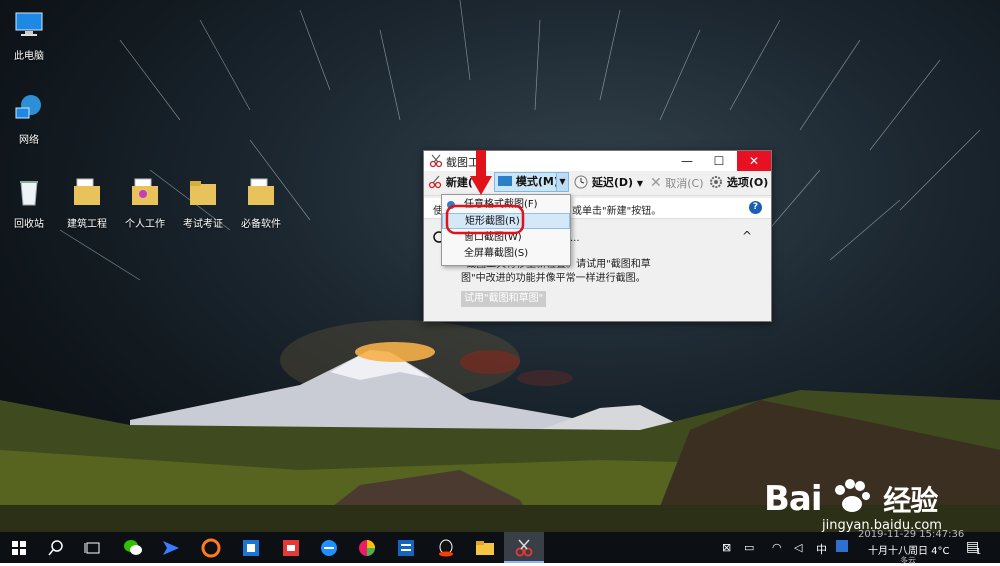 The image size is (1000, 566). What do you see at coordinates (749, 547) in the screenshot?
I see `battery-icon: ▭` at bounding box center [749, 547].